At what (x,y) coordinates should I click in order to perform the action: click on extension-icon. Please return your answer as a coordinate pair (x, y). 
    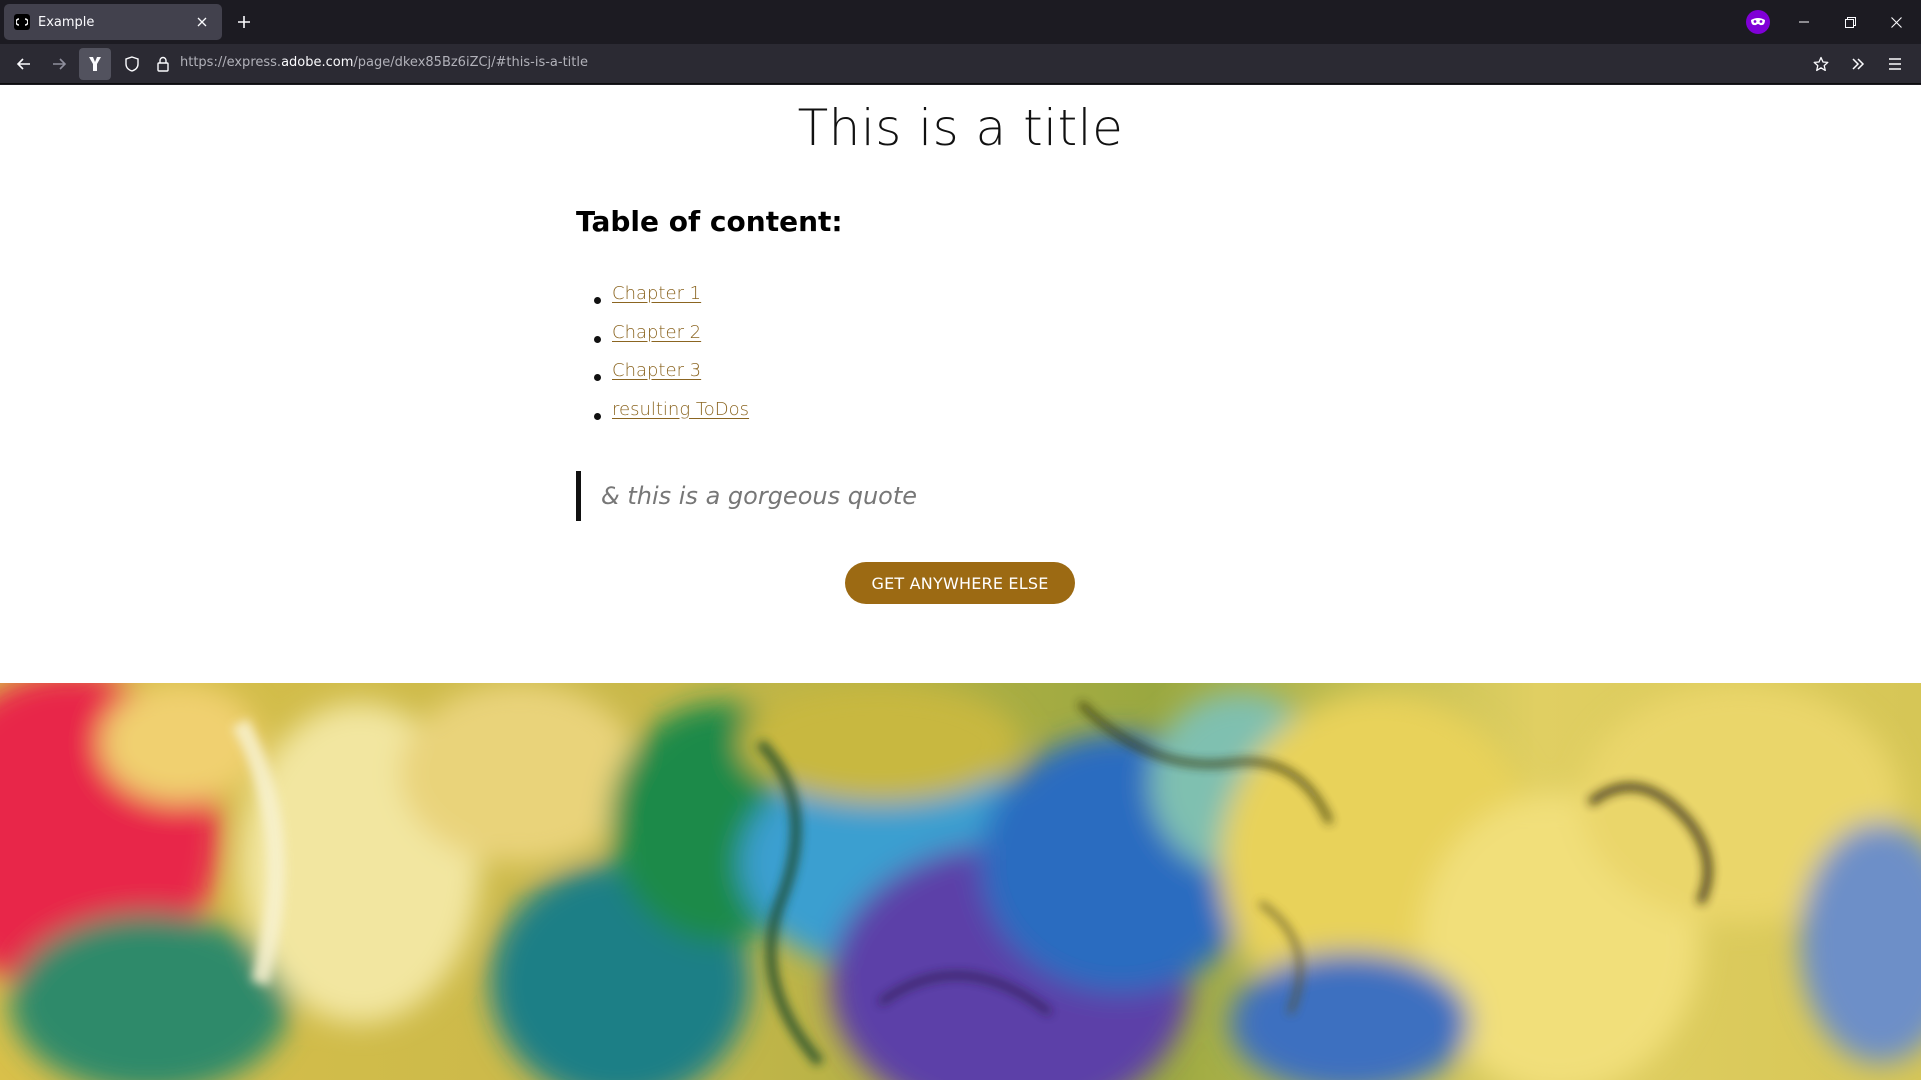
    Looking at the image, I should click on (95, 64).